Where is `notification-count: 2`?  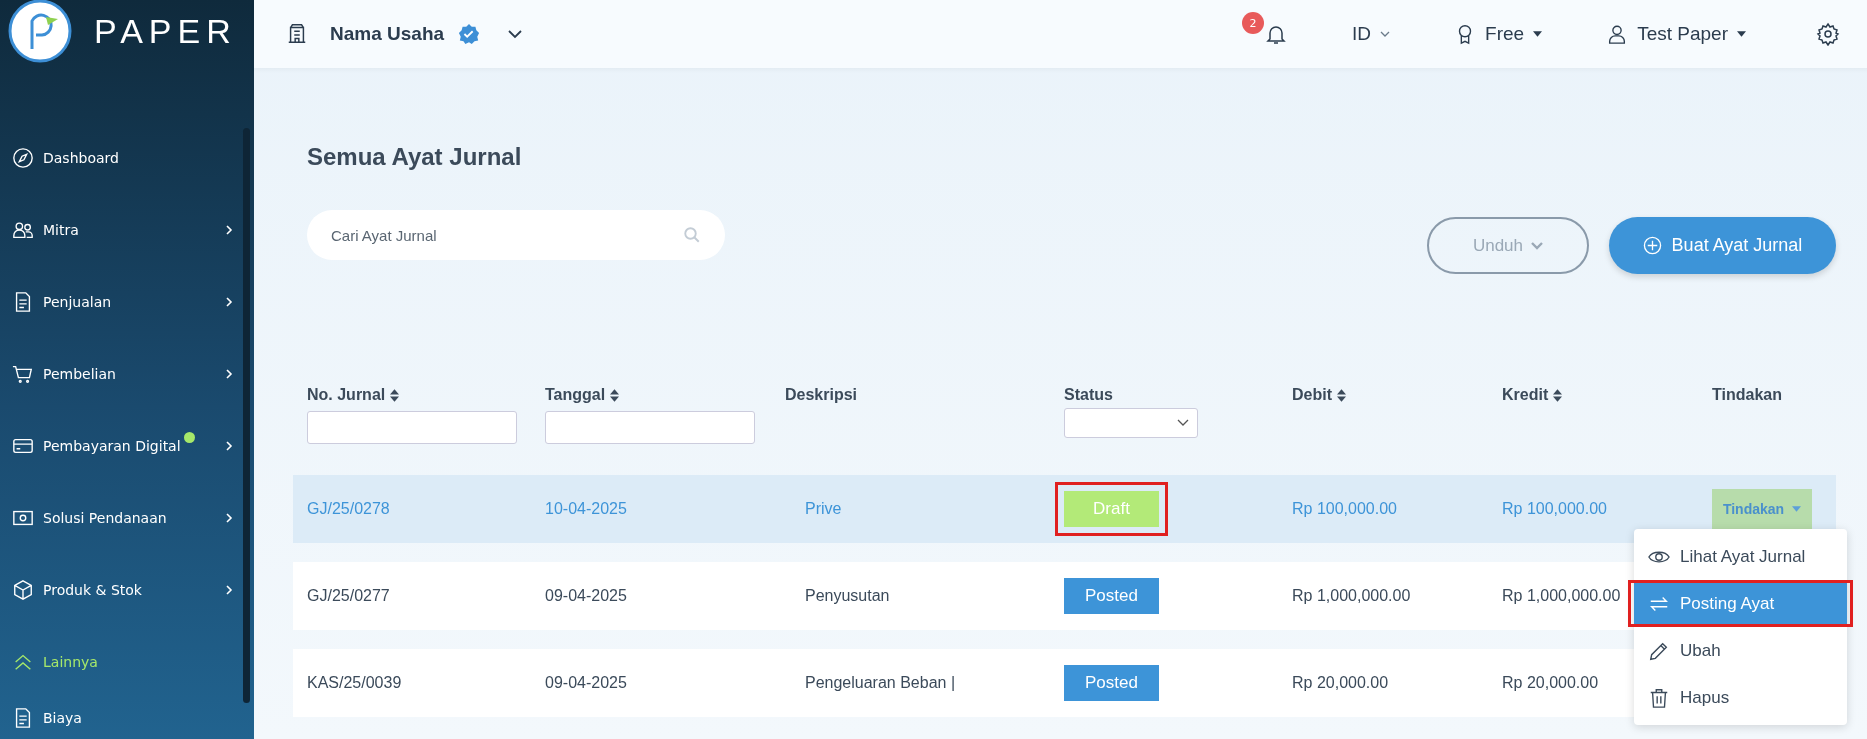
notification-count: 2 is located at coordinates (1253, 23).